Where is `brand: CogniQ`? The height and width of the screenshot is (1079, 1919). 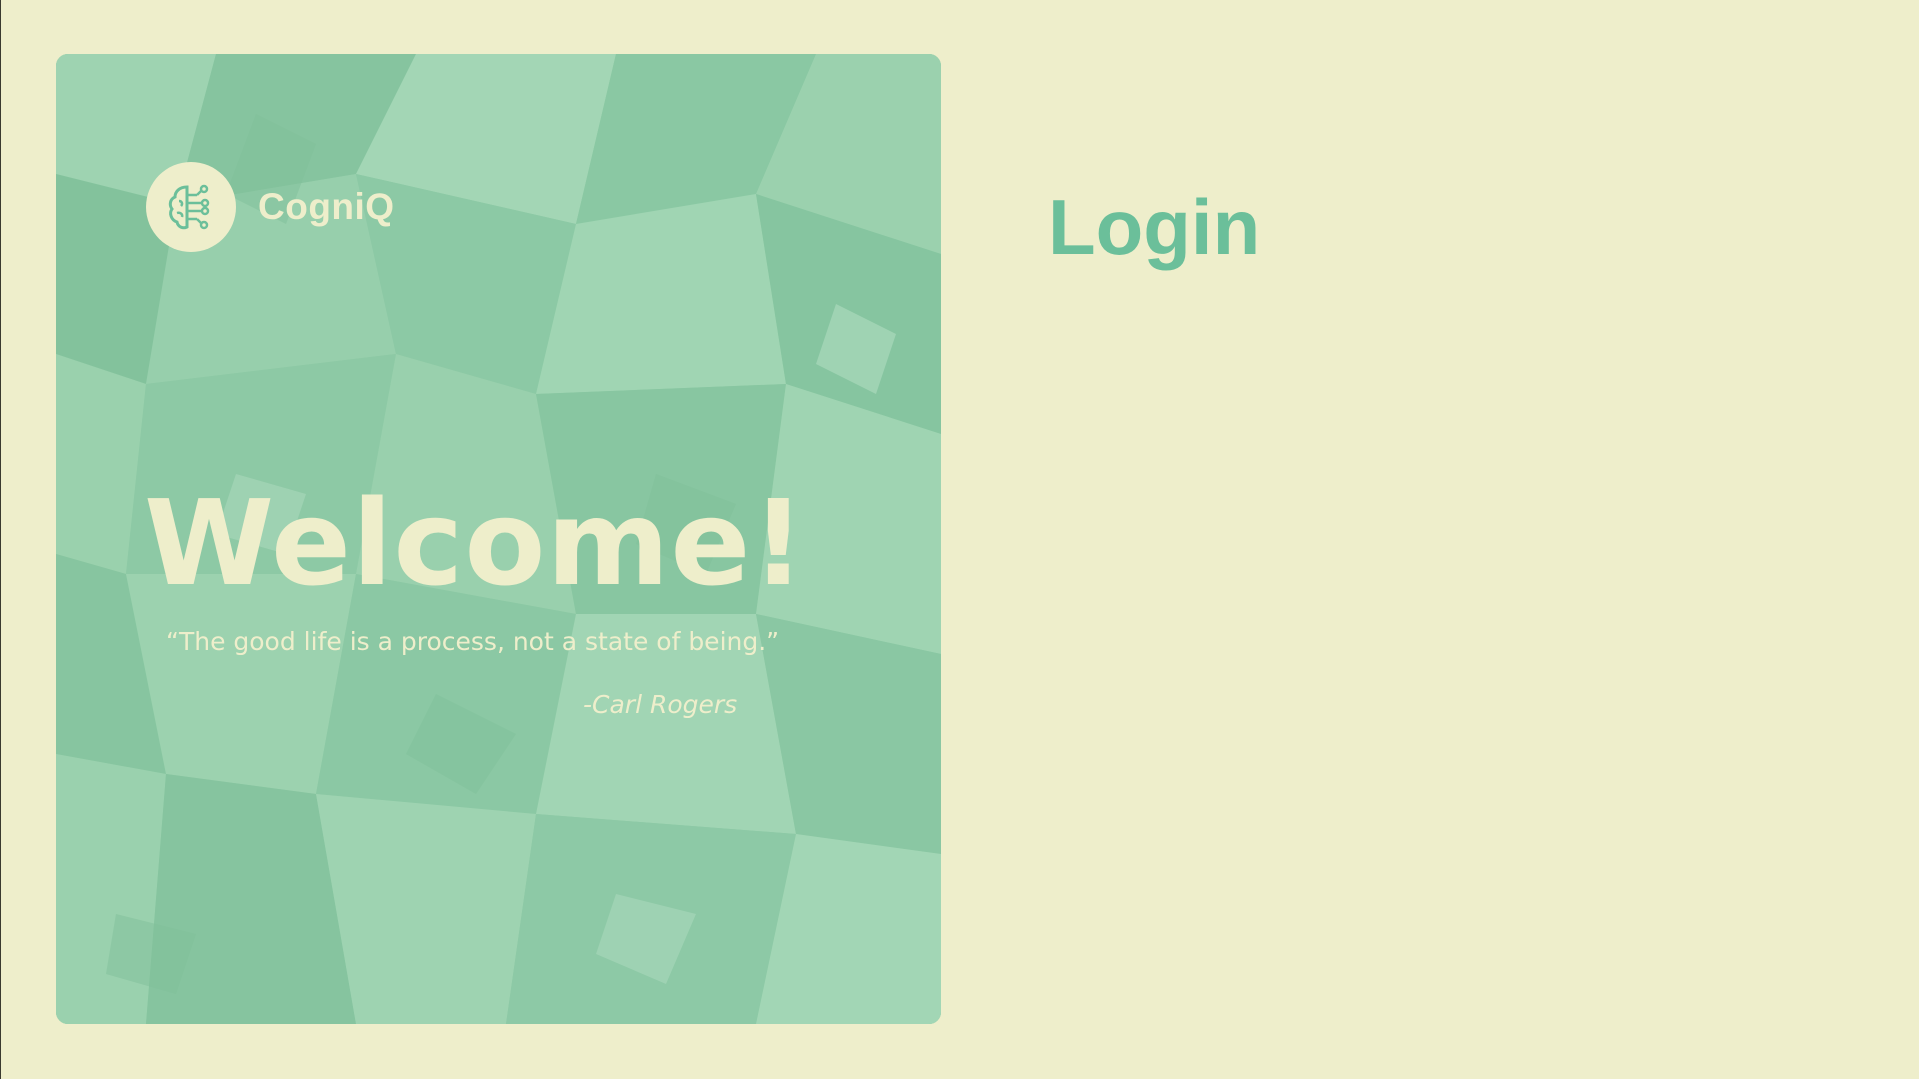
brand: CogniQ is located at coordinates (270, 207).